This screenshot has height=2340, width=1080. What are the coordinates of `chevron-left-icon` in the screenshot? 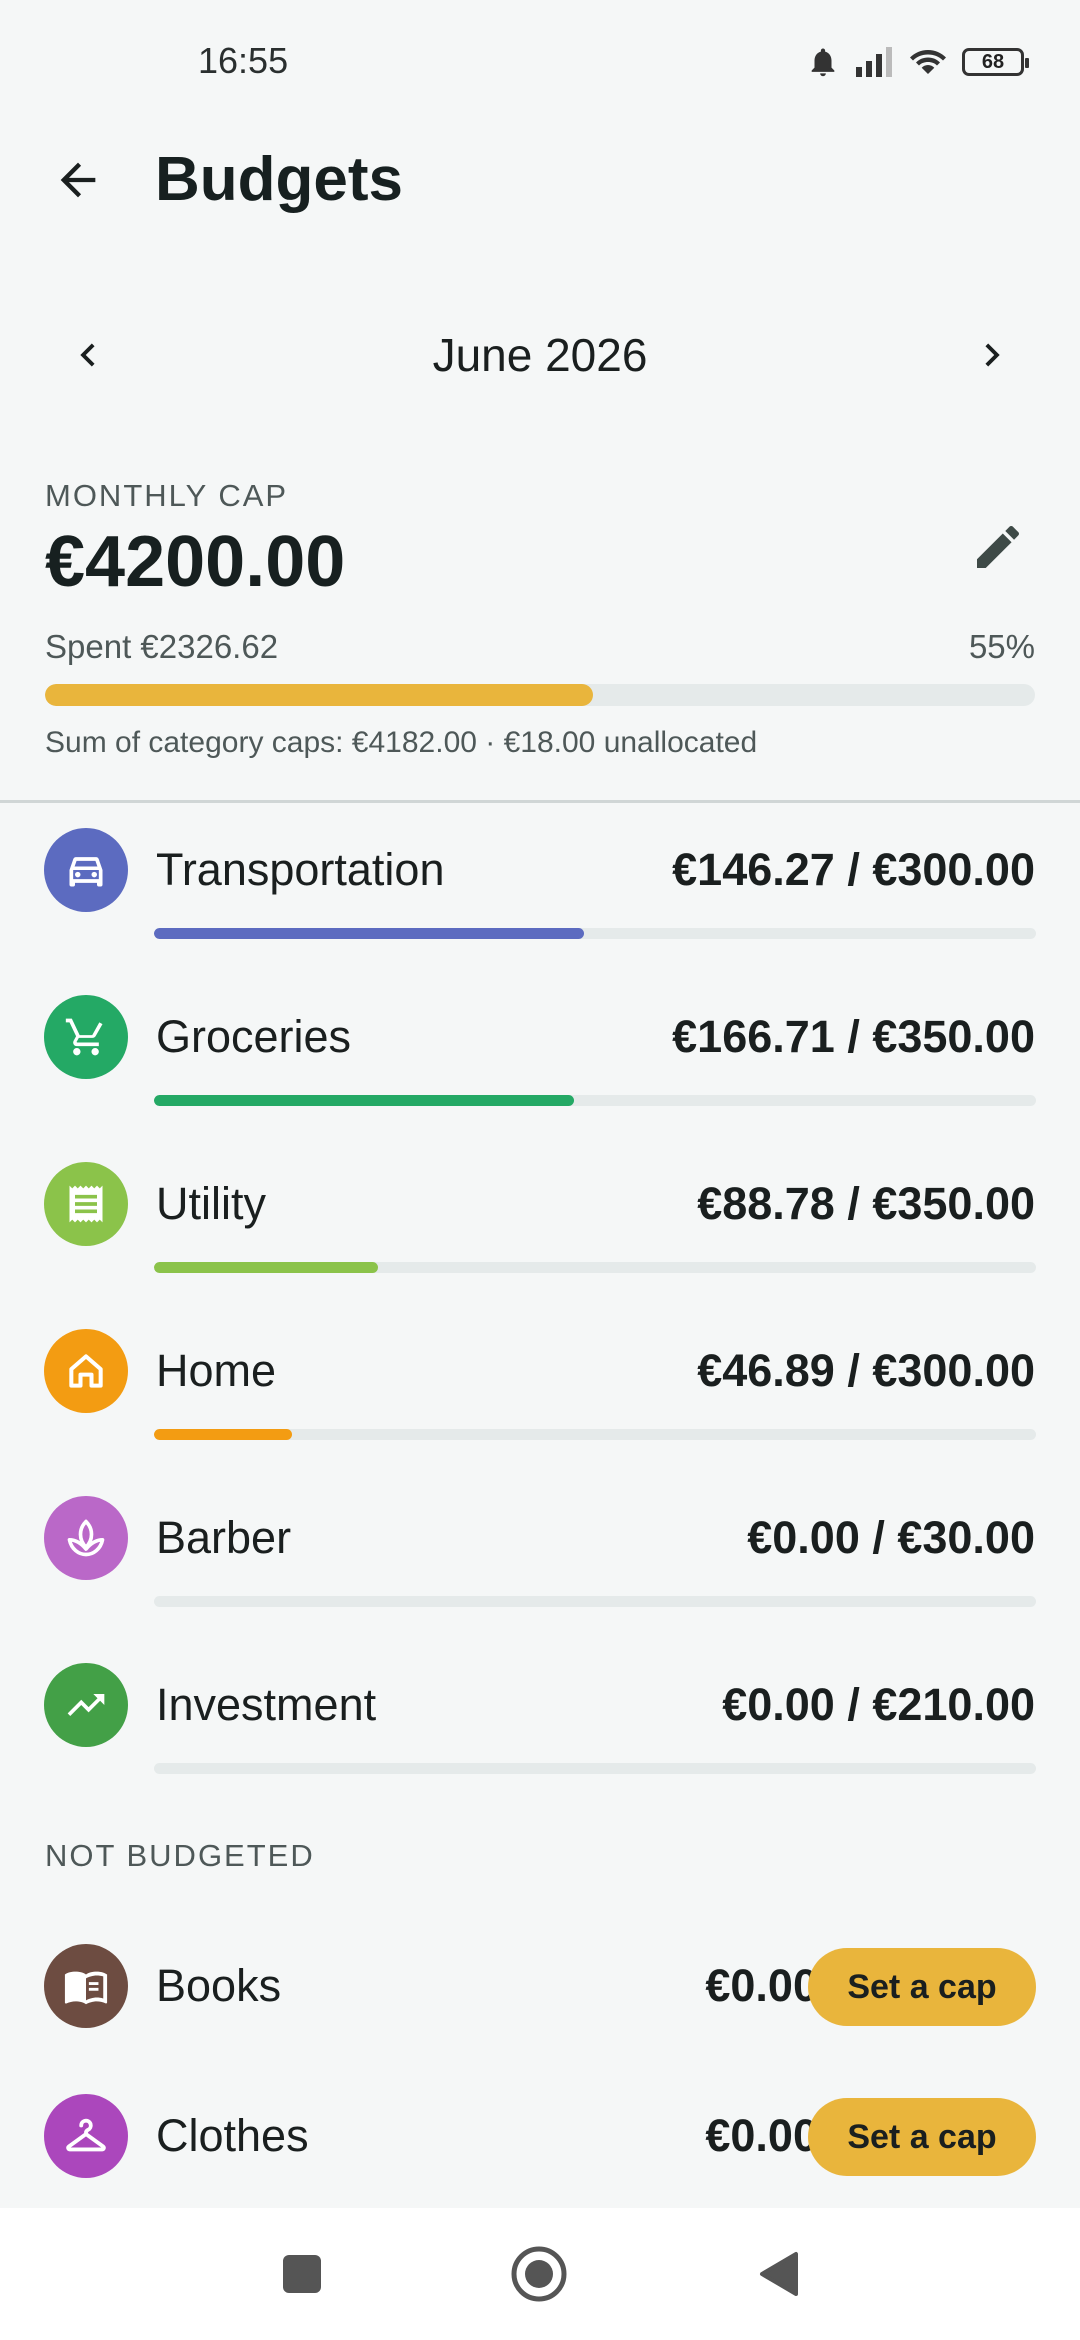 It's located at (87, 355).